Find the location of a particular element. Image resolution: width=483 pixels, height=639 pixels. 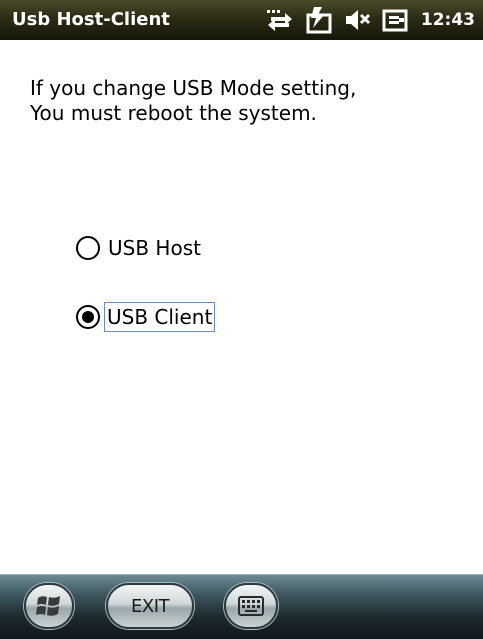

exit-label: EXIT is located at coordinates (150, 606).